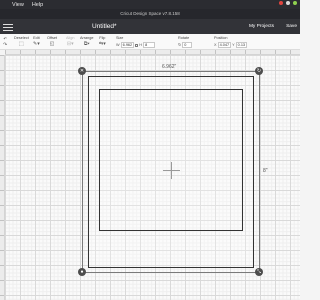 Image resolution: width=320 pixels, height=300 pixels. Describe the element at coordinates (149, 45) in the screenshot. I see `height-input: 8` at that location.